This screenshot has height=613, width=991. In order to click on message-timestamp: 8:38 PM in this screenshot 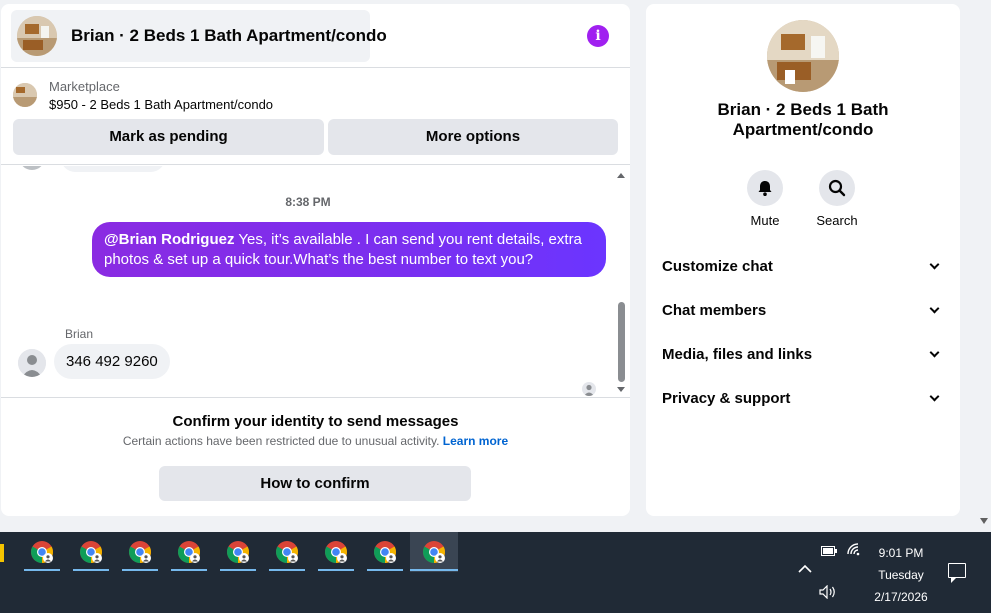, I will do `click(308, 202)`.